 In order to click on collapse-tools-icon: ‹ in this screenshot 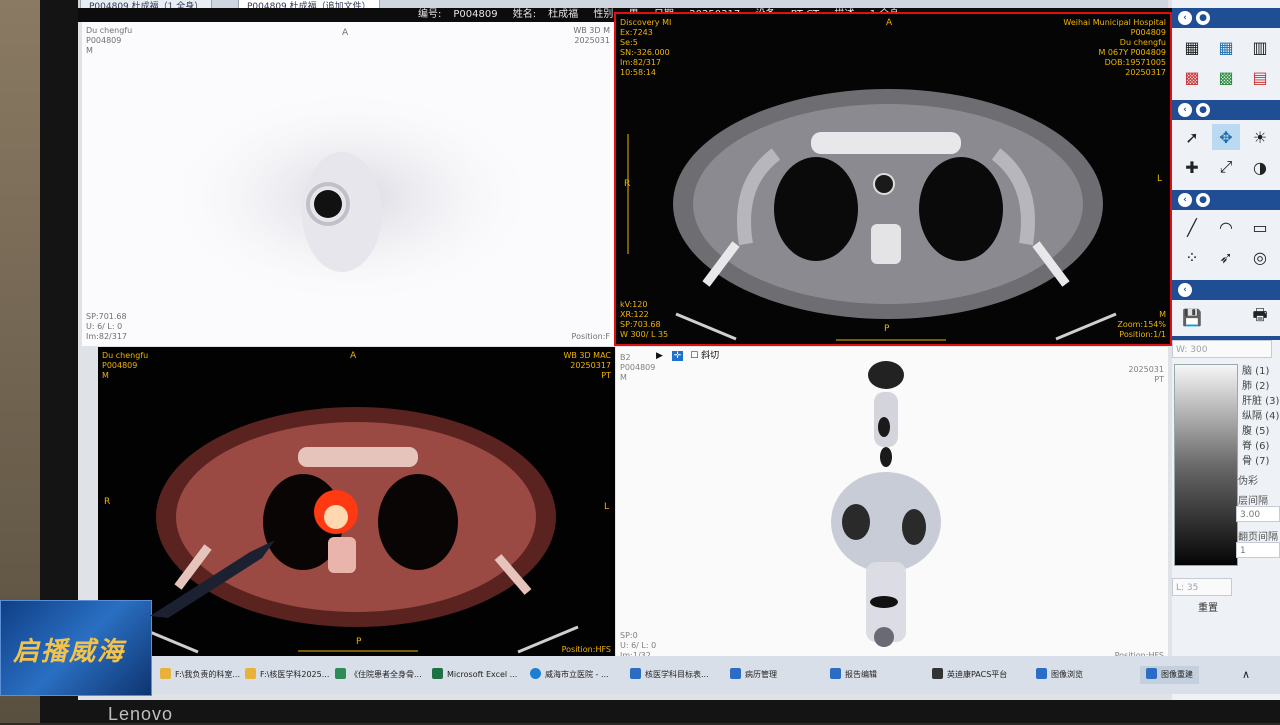, I will do `click(1185, 110)`.